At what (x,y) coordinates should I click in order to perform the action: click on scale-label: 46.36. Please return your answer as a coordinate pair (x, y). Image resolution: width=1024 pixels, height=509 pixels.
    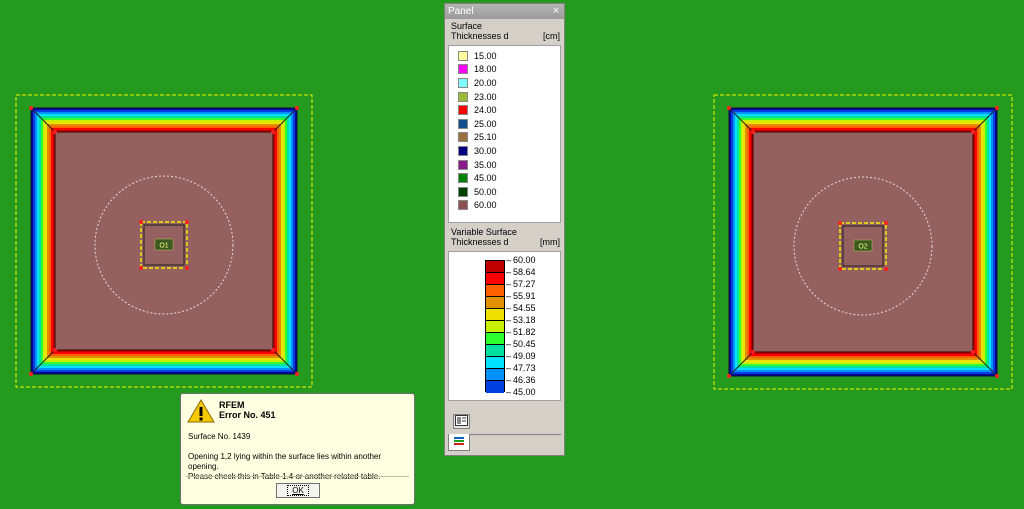
    Looking at the image, I should click on (521, 380).